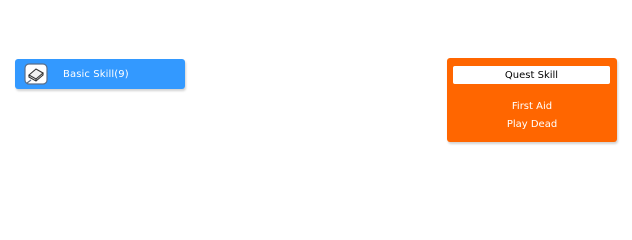 The height and width of the screenshot is (240, 632). I want to click on quest-skill-list: First Aid Play Dead, so click(532, 116).